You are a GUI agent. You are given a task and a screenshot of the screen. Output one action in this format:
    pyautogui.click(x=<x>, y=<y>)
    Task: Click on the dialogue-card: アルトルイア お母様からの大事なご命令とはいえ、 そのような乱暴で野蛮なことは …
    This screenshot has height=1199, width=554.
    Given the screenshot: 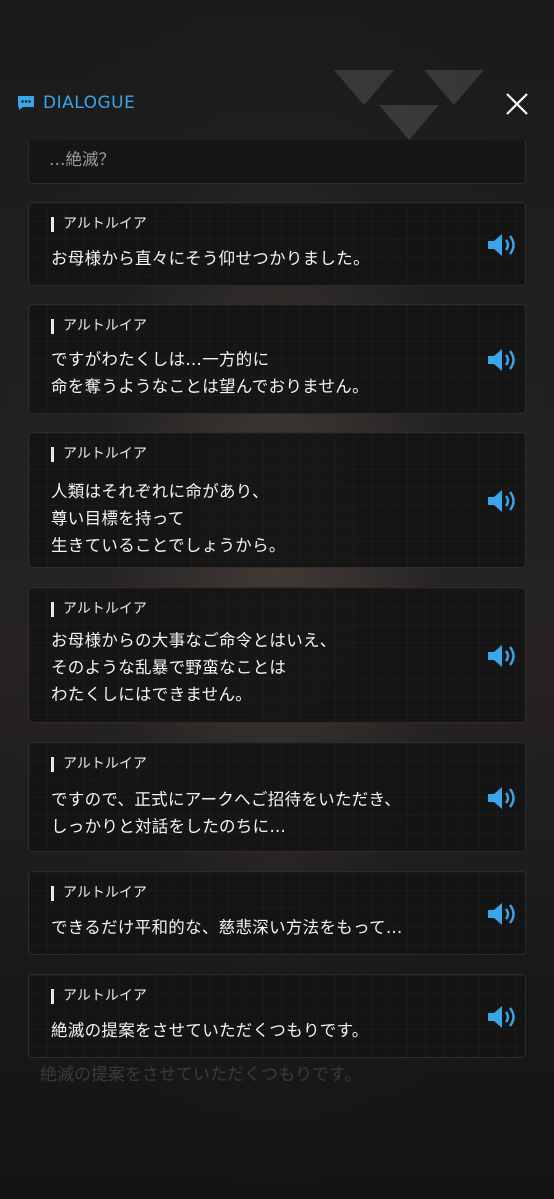 What is the action you would take?
    pyautogui.click(x=277, y=655)
    